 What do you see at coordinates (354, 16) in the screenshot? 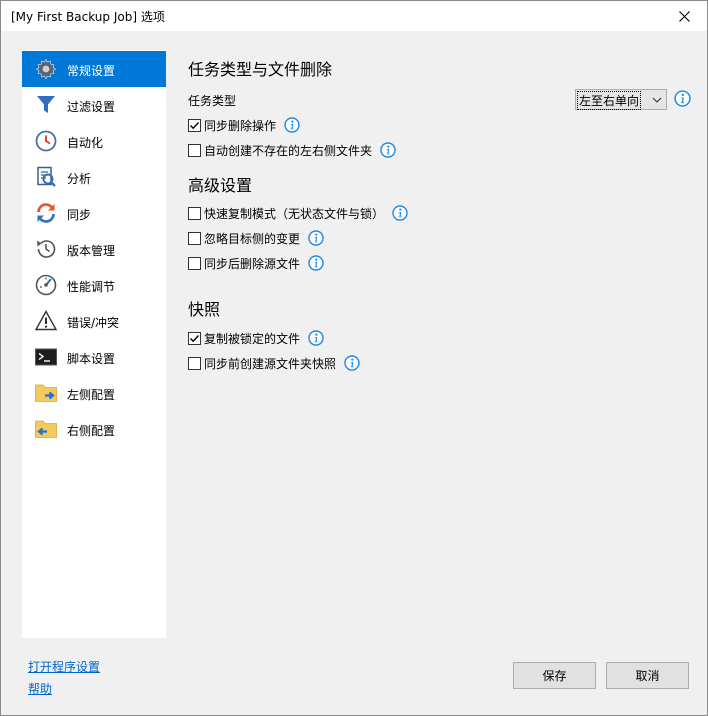
I see `title-bar: [My First Backup Job] 选项` at bounding box center [354, 16].